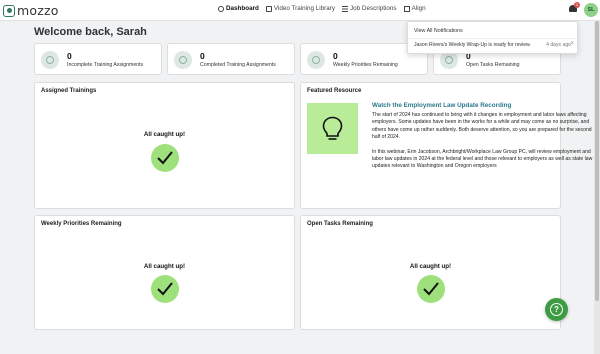  Describe the element at coordinates (9, 10) in the screenshot. I see `logo-icon` at that location.